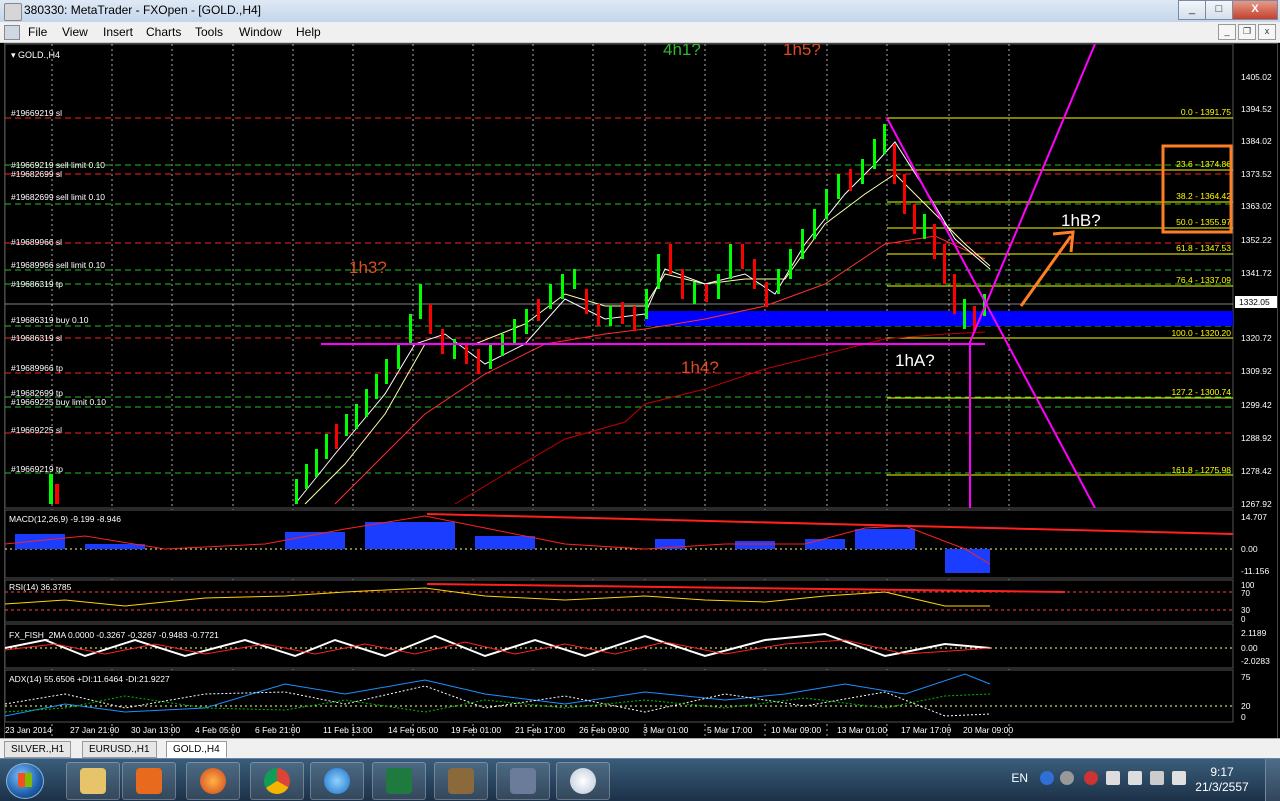 The height and width of the screenshot is (801, 1280). Describe the element at coordinates (802, 51) in the screenshot. I see `annotation-1h5: 1h5?` at that location.